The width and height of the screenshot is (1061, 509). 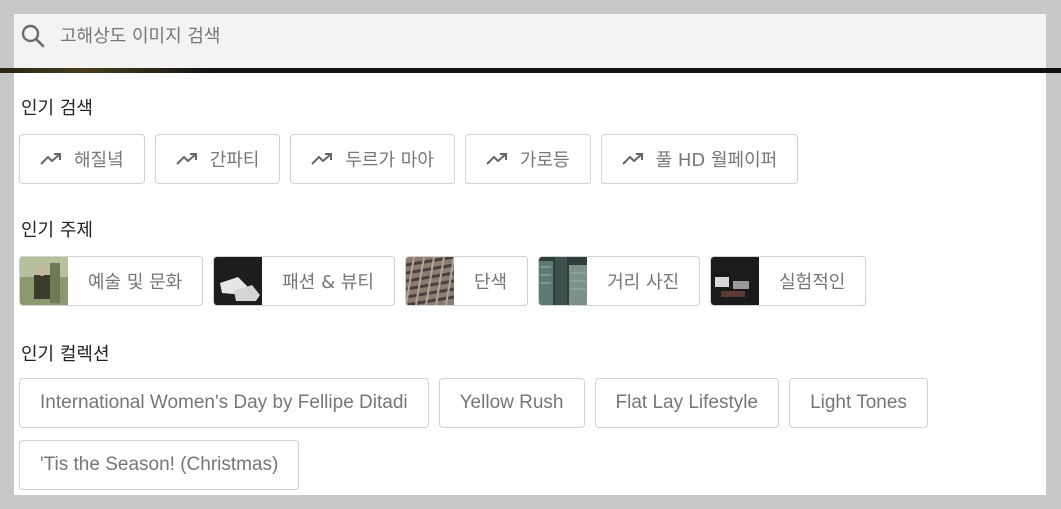 I want to click on topic-chip-label: 패션 & 뷰티, so click(x=328, y=282).